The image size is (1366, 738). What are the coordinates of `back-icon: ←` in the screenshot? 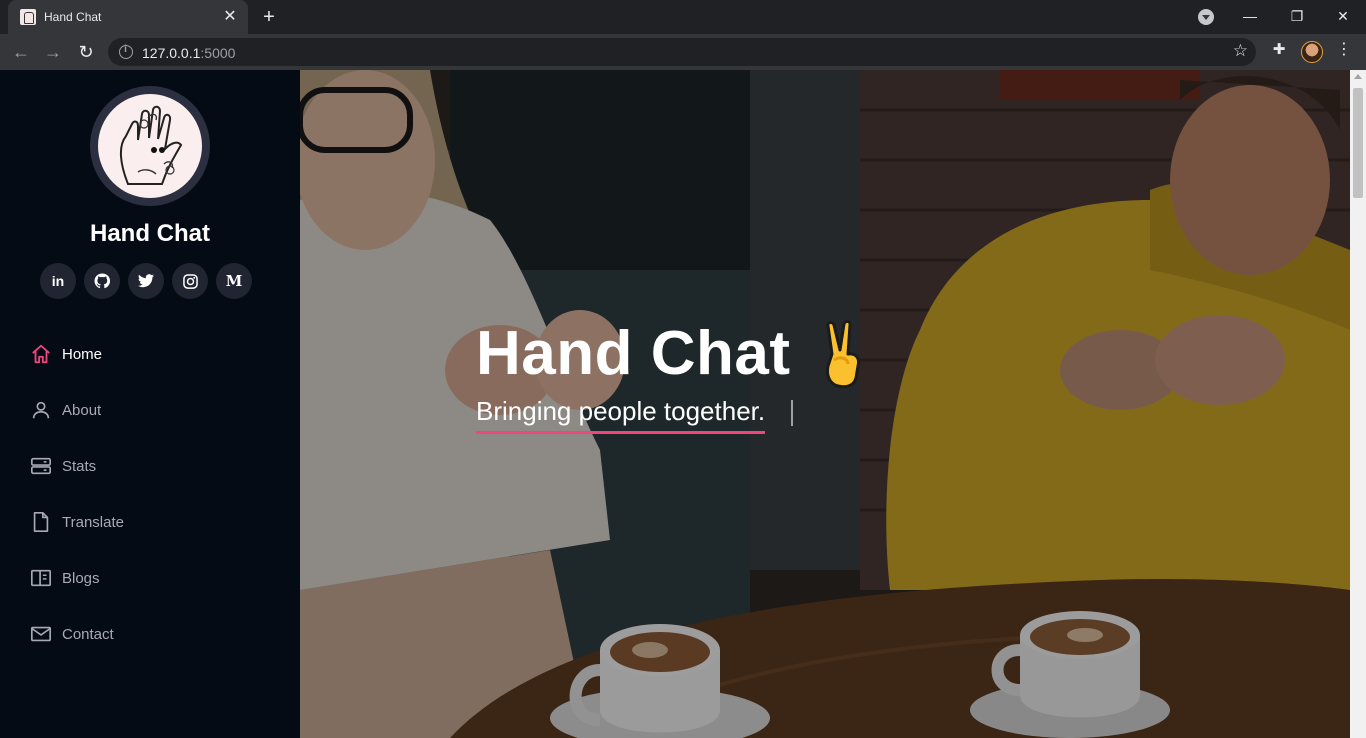 It's located at (21, 52).